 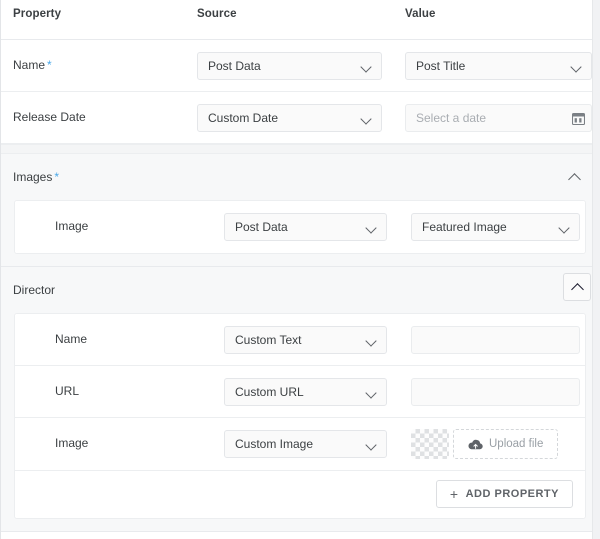 I want to click on property-label: Name *, so click(x=32, y=65).